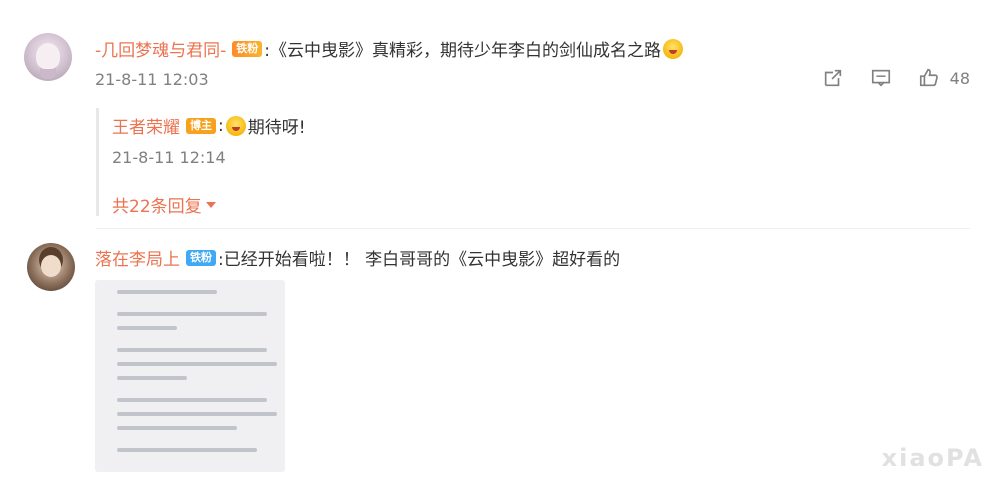  I want to click on reply-header: 王者荣耀 博主 : 期待呀!, so click(209, 125).